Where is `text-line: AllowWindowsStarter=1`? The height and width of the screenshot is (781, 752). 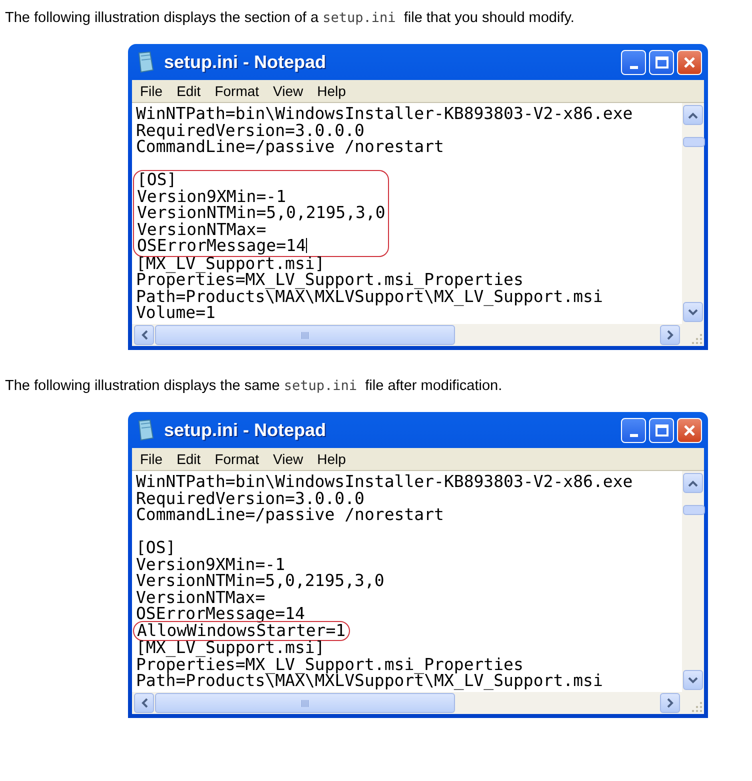 text-line: AllowWindowsStarter=1 is located at coordinates (241, 630).